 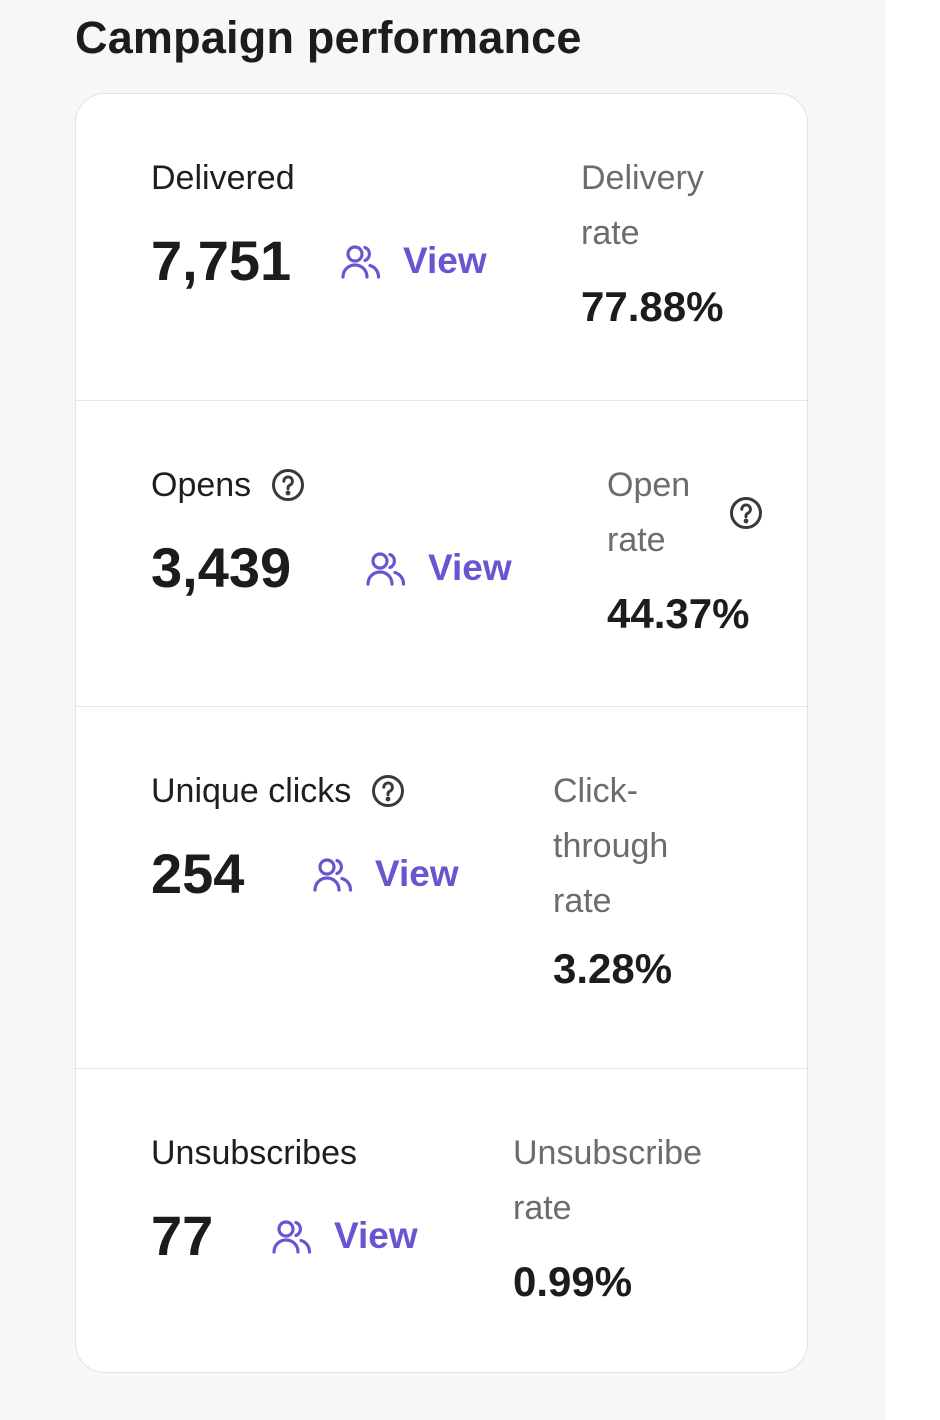 I want to click on metric-label-text: Opens, so click(x=201, y=485).